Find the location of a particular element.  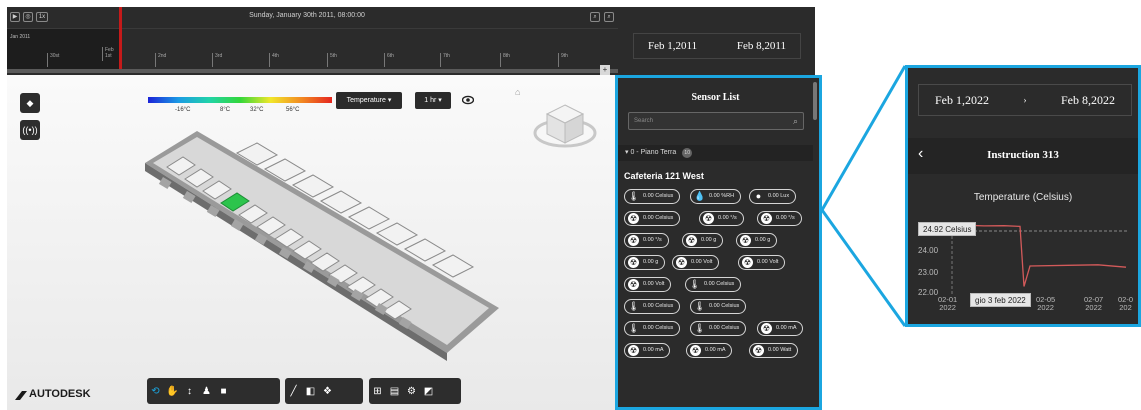

x-tick: 02-01 2022 is located at coordinates (948, 303).